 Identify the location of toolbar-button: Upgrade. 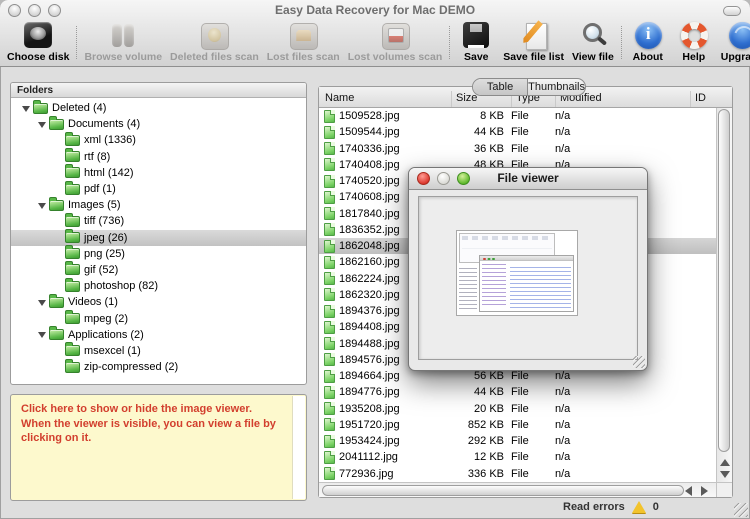
(733, 42).